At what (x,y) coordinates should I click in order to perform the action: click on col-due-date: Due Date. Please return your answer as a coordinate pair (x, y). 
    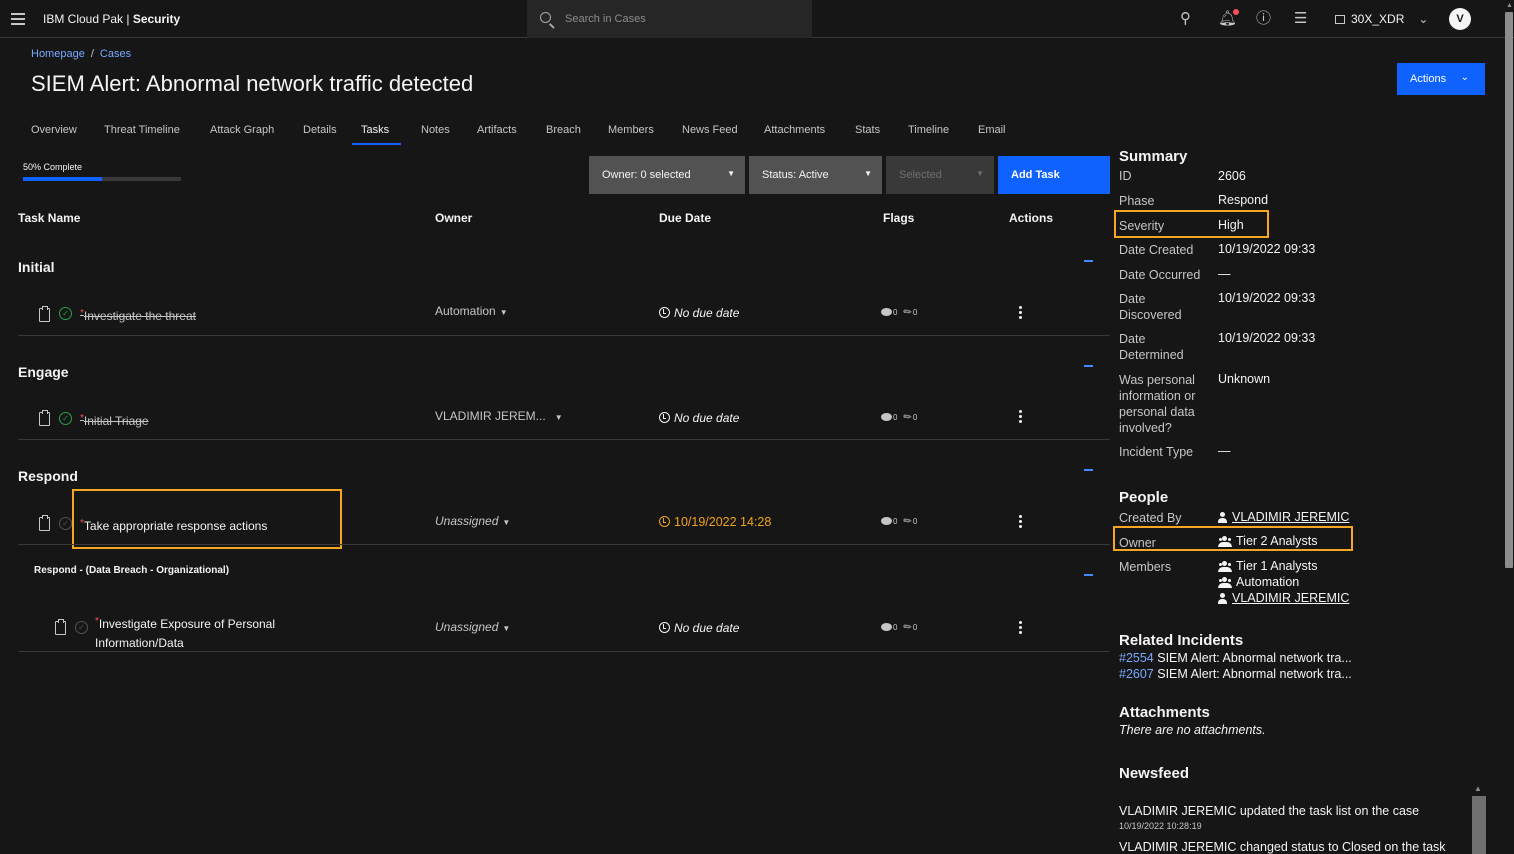
    Looking at the image, I should click on (685, 218).